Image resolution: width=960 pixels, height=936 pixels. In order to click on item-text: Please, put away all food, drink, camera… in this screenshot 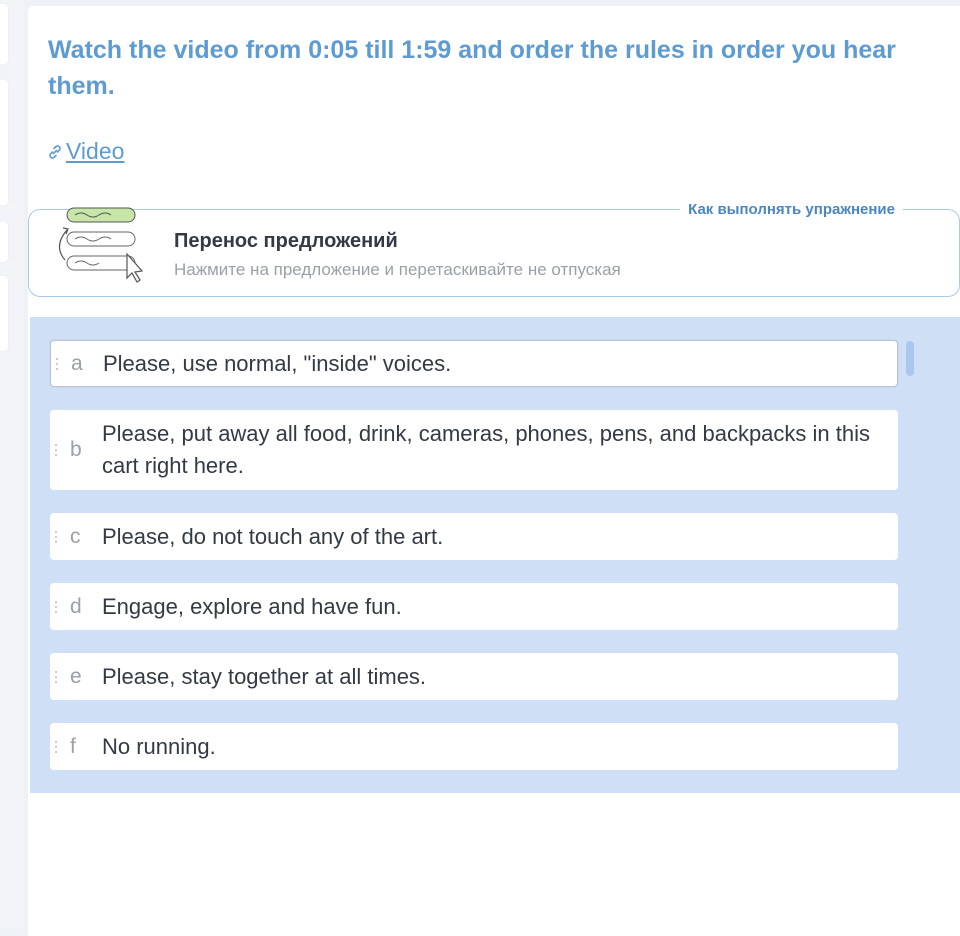, I will do `click(486, 449)`.